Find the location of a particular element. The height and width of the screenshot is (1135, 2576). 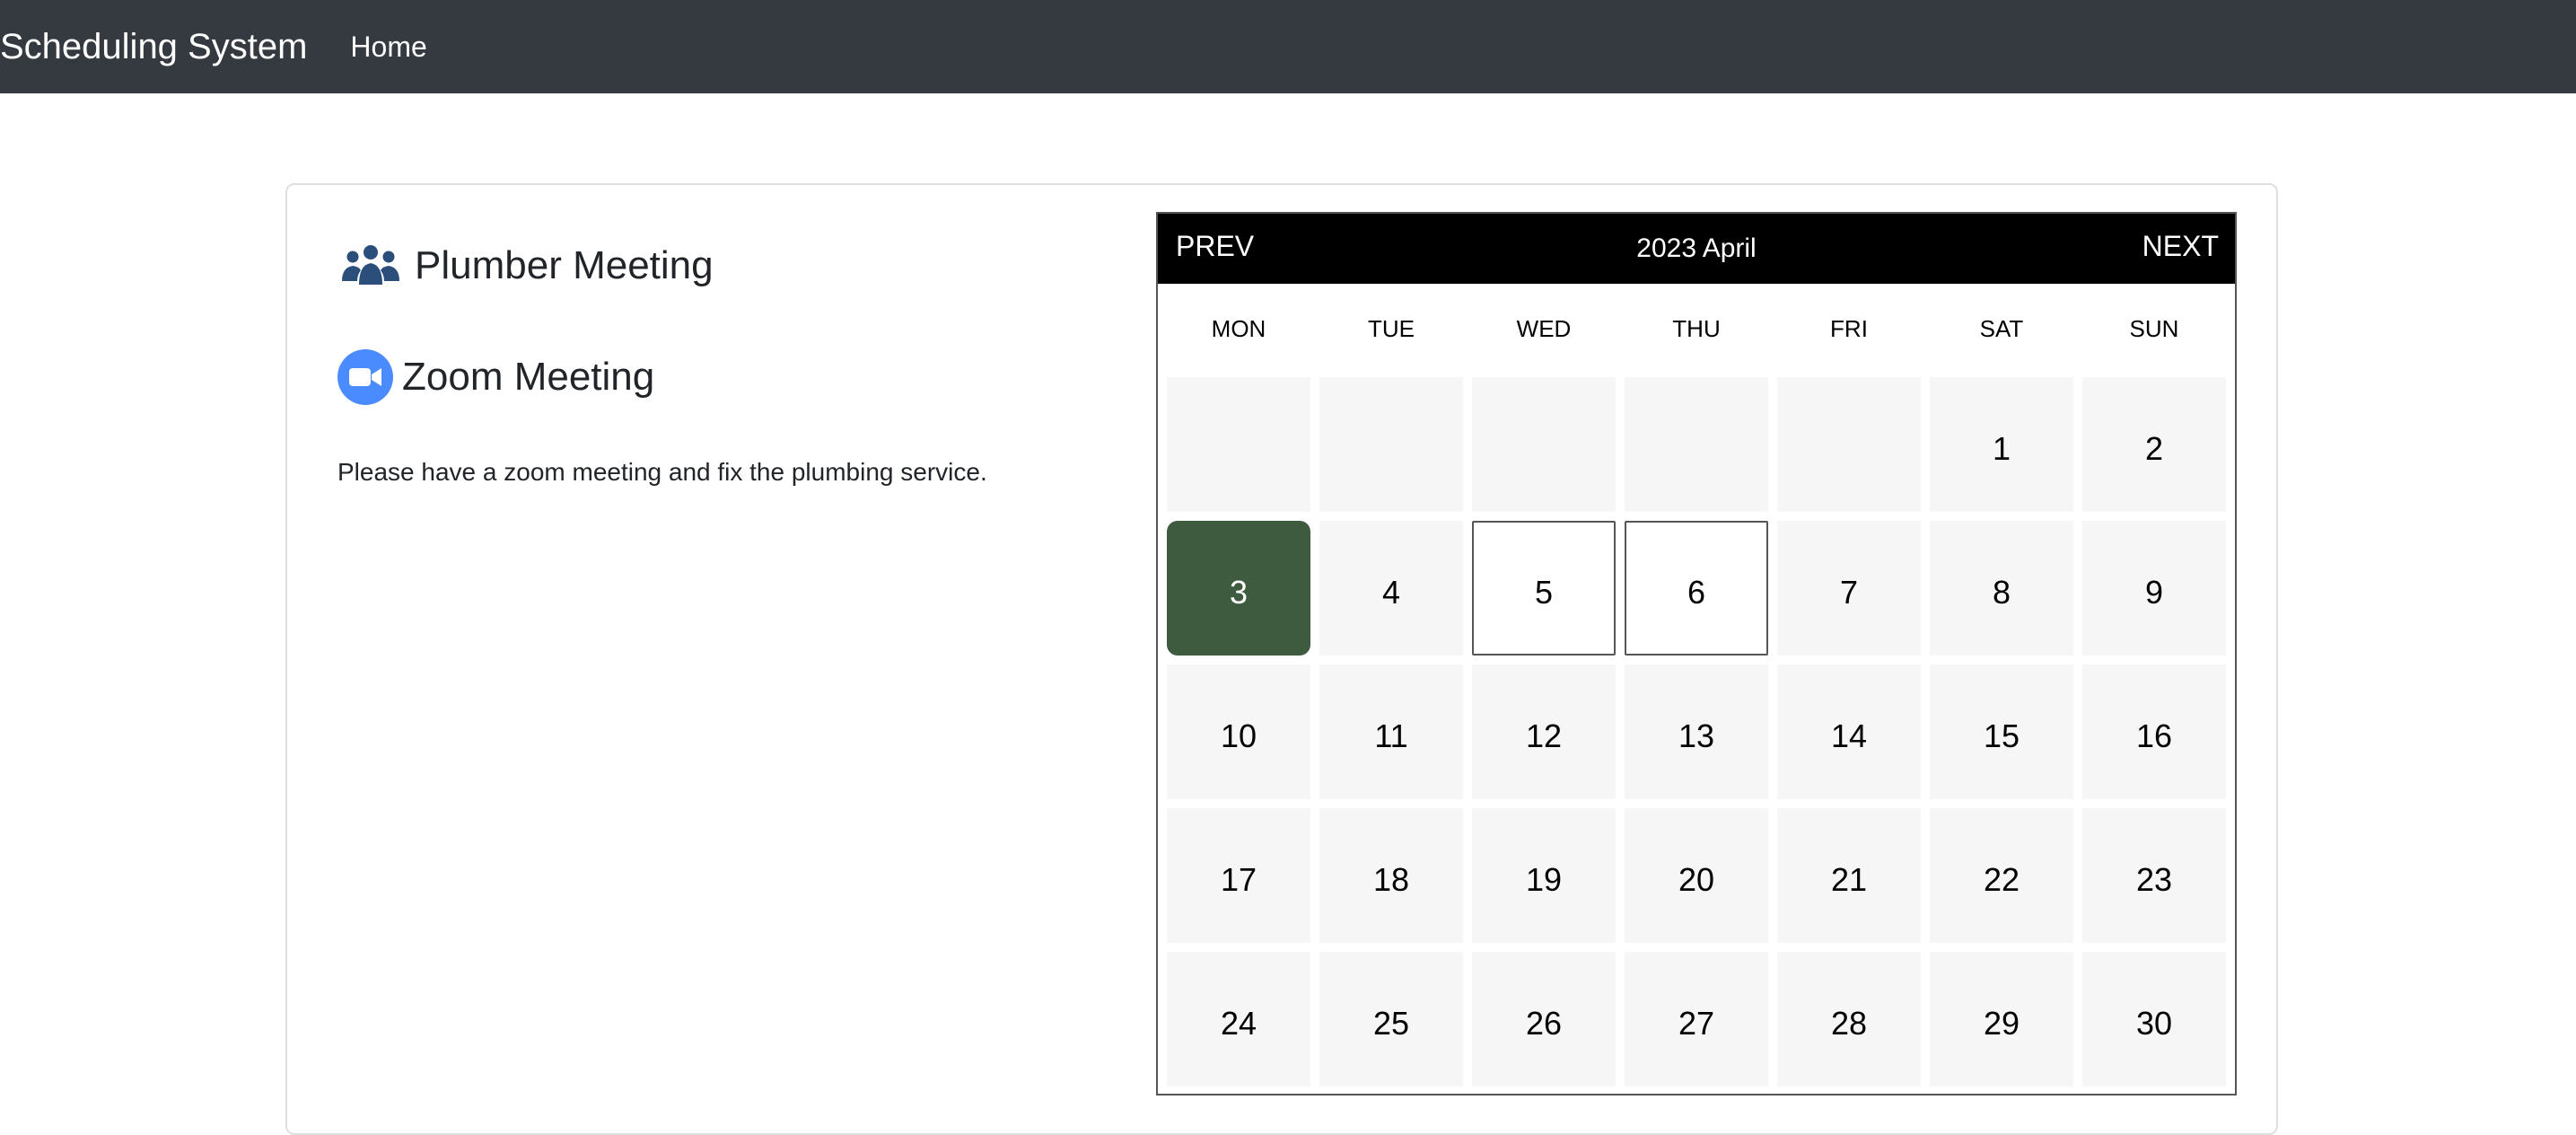

calendar-day-1: 1 is located at coordinates (2001, 444).